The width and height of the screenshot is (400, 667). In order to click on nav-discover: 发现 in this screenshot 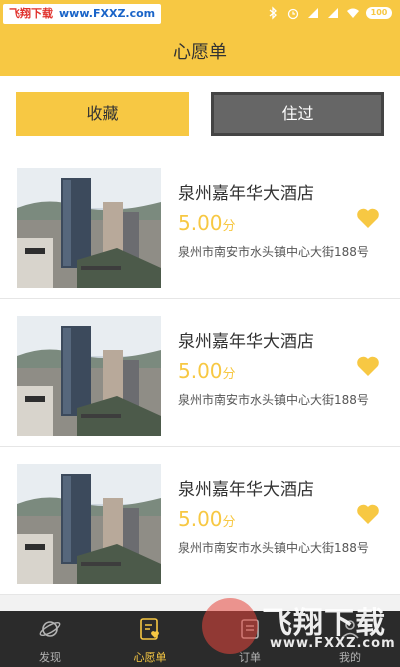, I will do `click(50, 639)`.